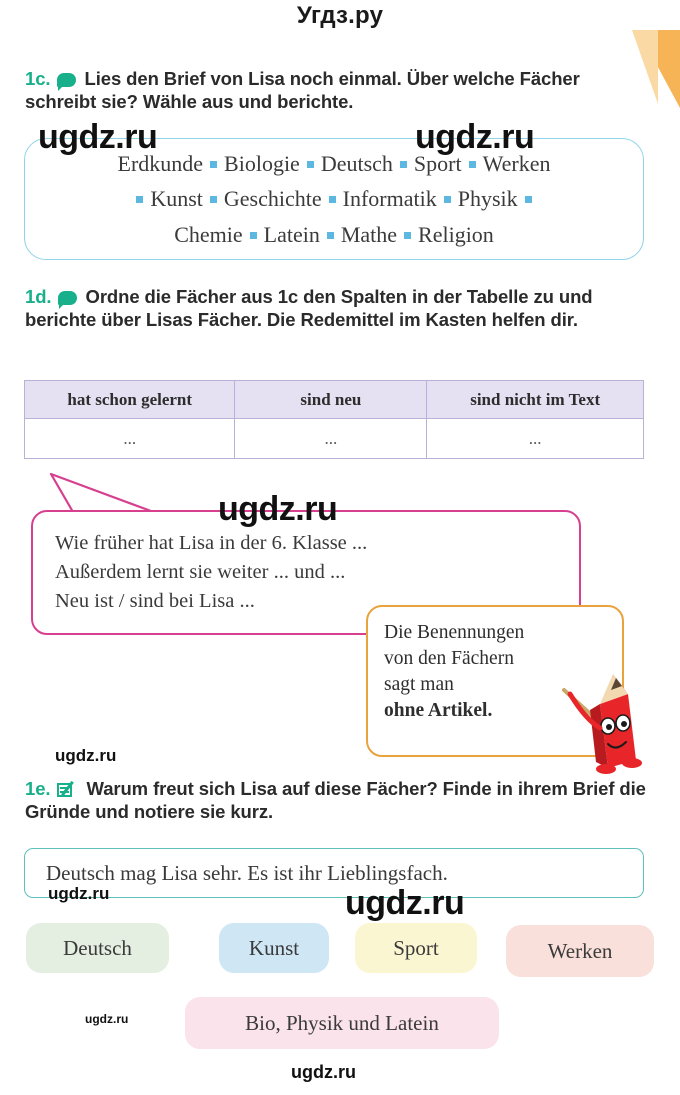 The height and width of the screenshot is (1095, 680). Describe the element at coordinates (390, 198) in the screenshot. I see `subject-chip: Informatik` at that location.